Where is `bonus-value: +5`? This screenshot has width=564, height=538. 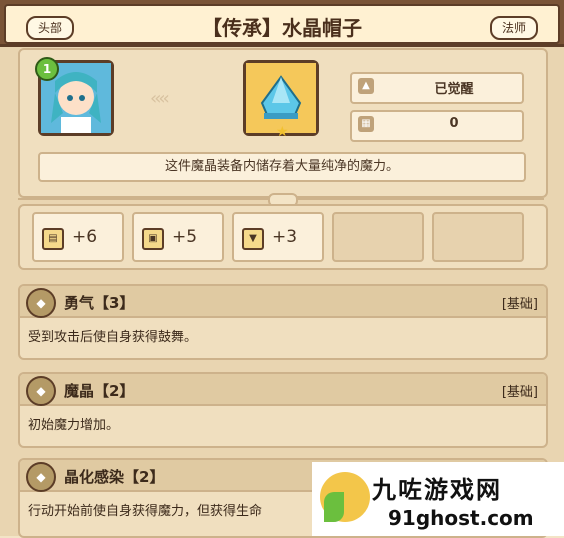 bonus-value: +5 is located at coordinates (185, 237).